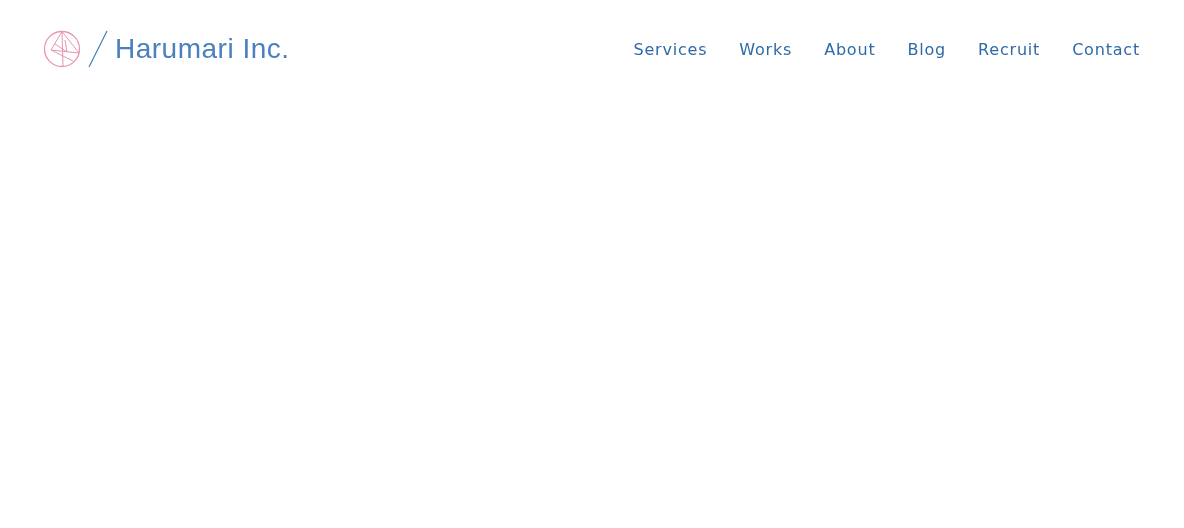 The height and width of the screenshot is (528, 1184). I want to click on nav-link: Recruit, so click(1009, 49).